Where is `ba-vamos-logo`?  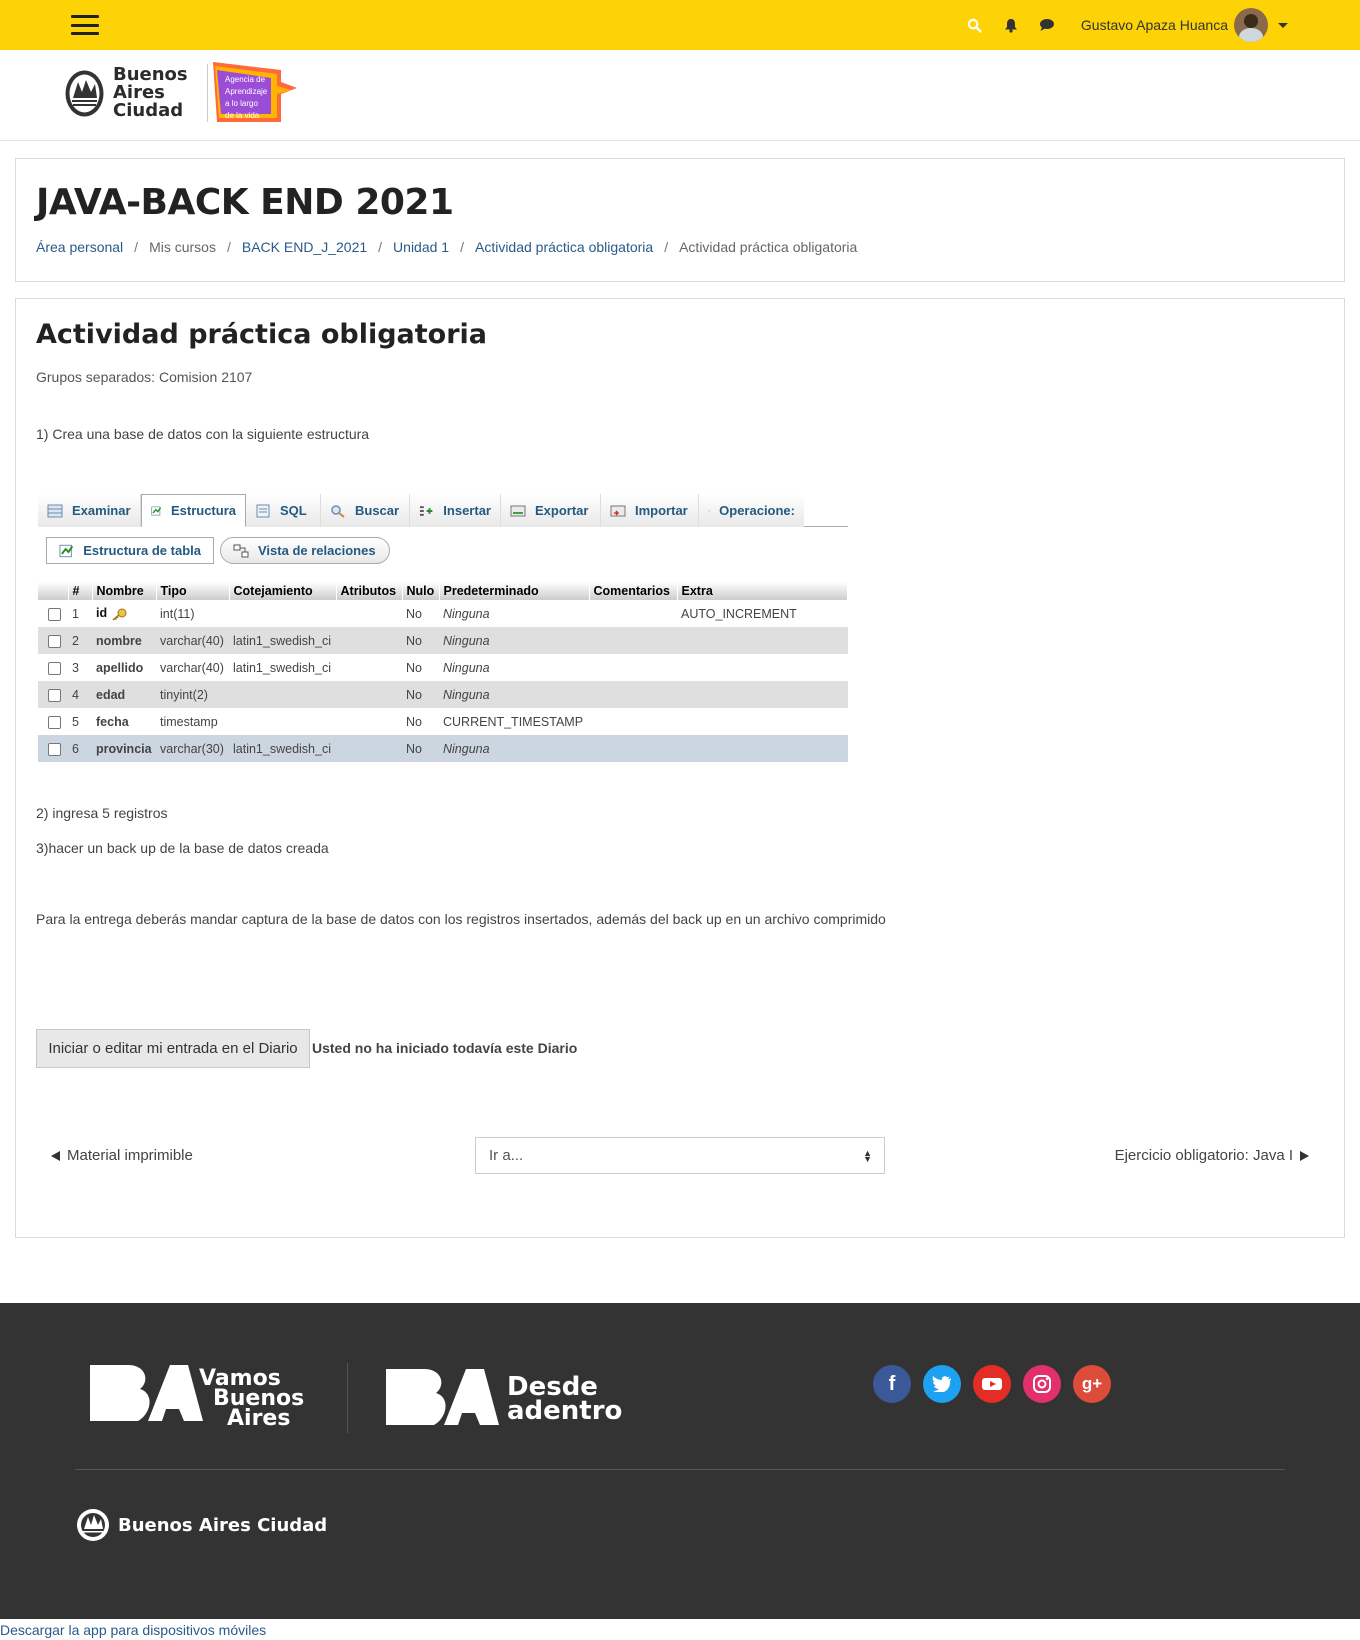
ba-vamos-logo is located at coordinates (145, 1399).